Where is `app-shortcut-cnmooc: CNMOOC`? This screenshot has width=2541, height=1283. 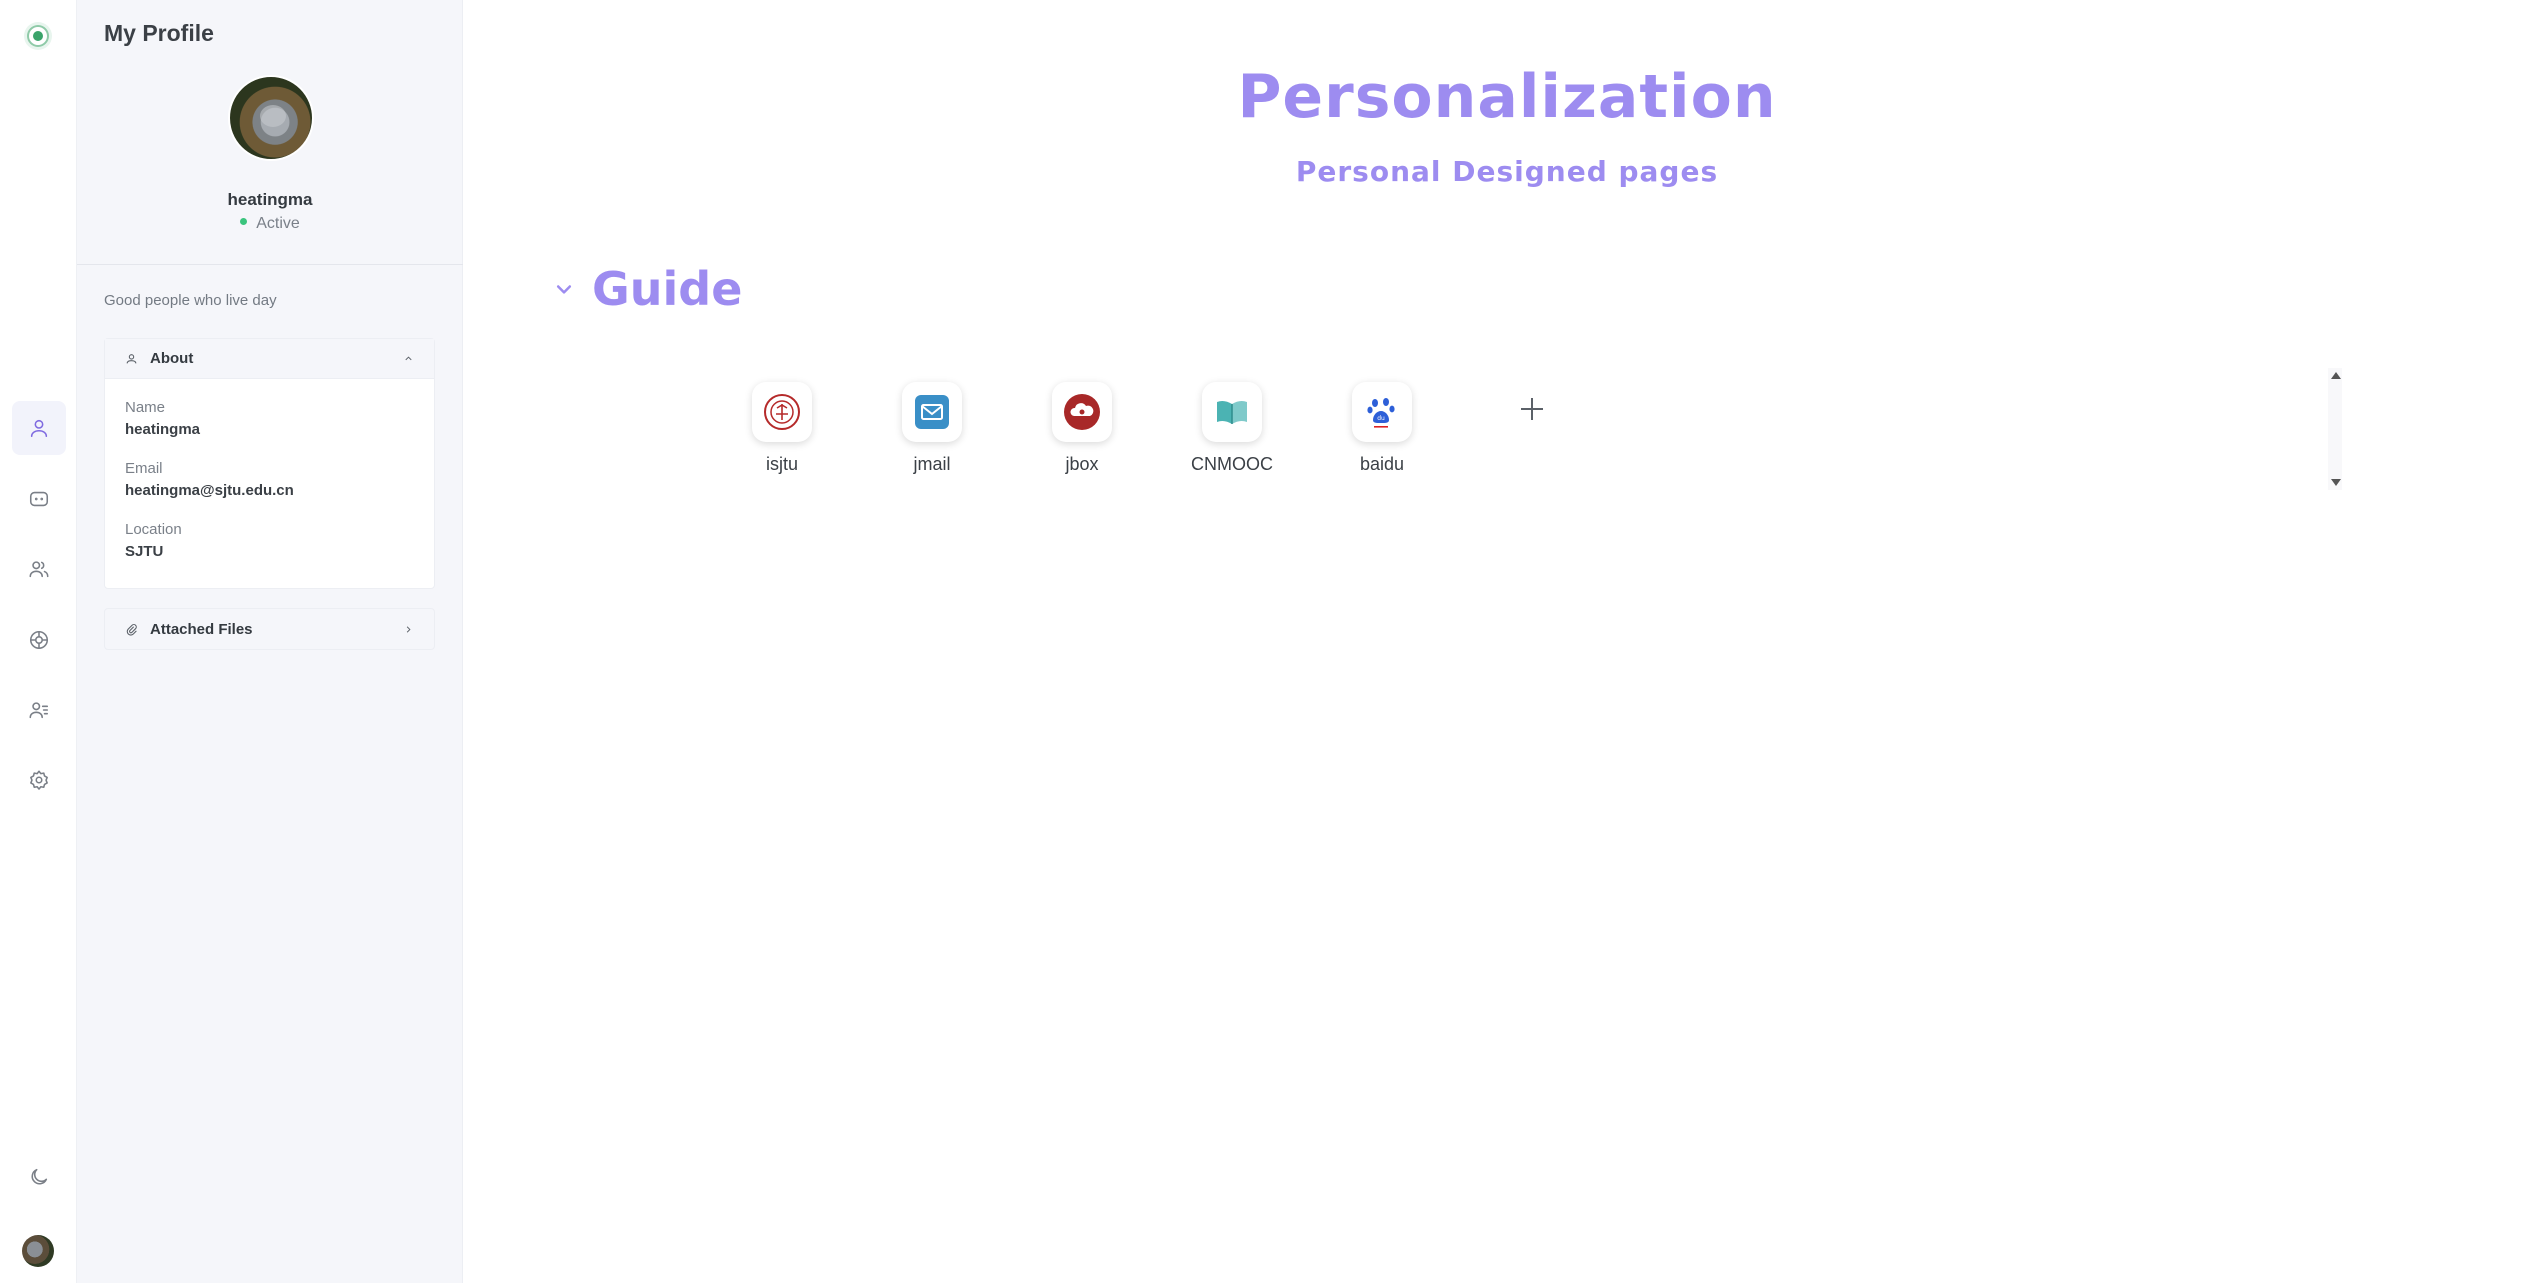 app-shortcut-cnmooc: CNMOOC is located at coordinates (1232, 428).